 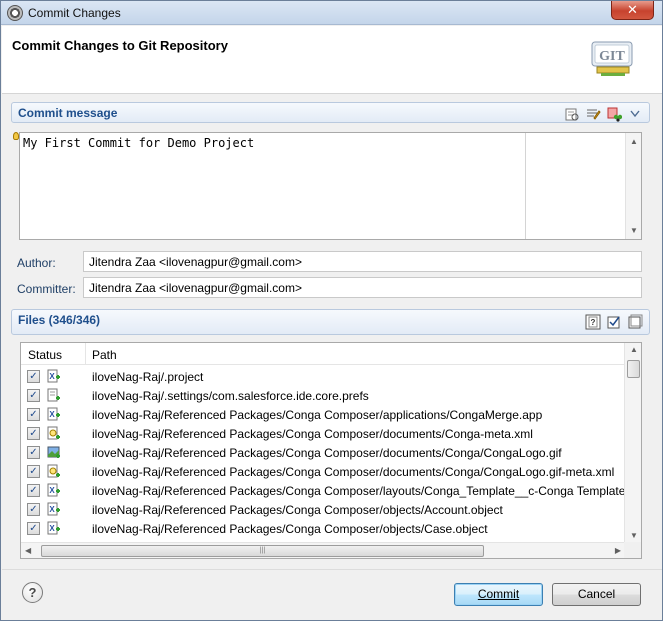 I want to click on table-header: Status Path, so click(x=323, y=354).